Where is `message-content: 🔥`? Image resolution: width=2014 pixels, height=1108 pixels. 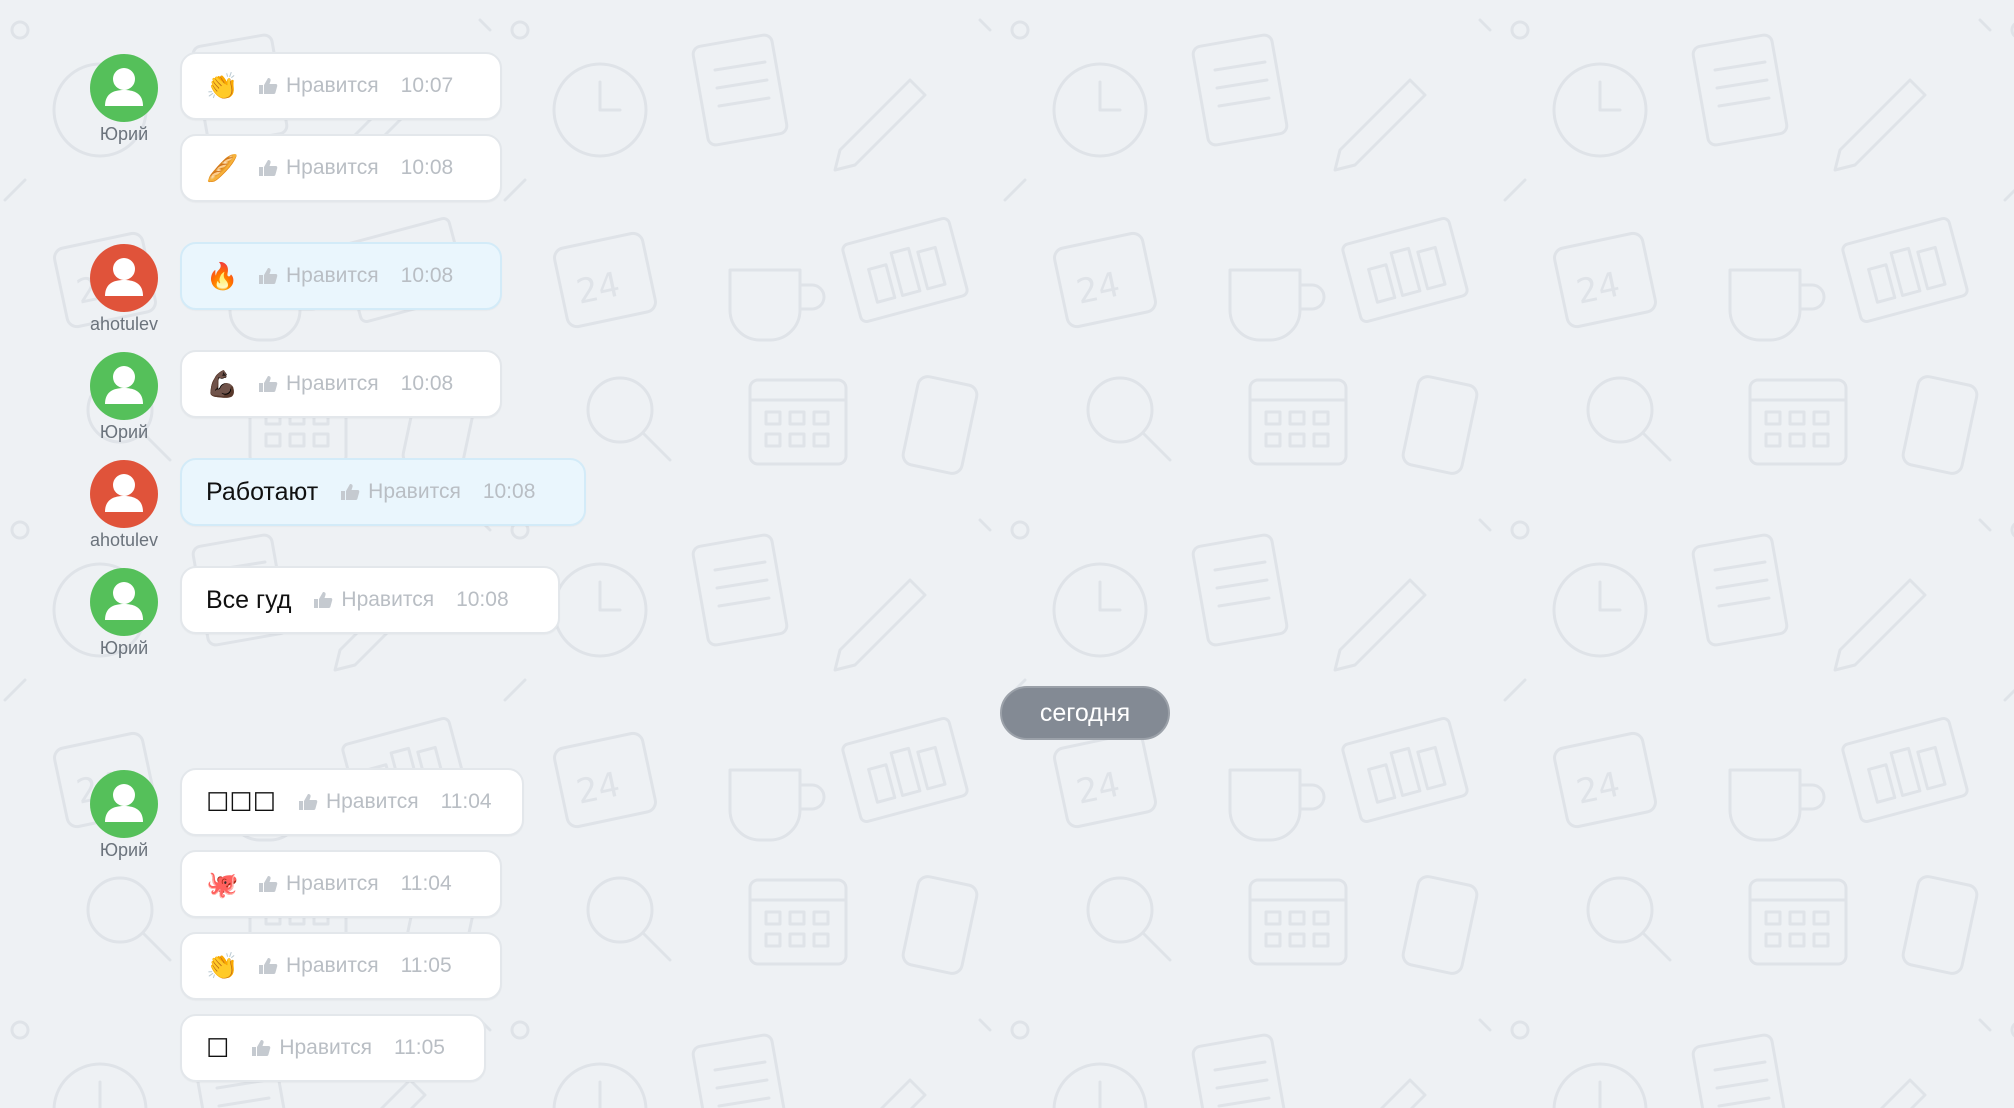 message-content: 🔥 is located at coordinates (222, 276).